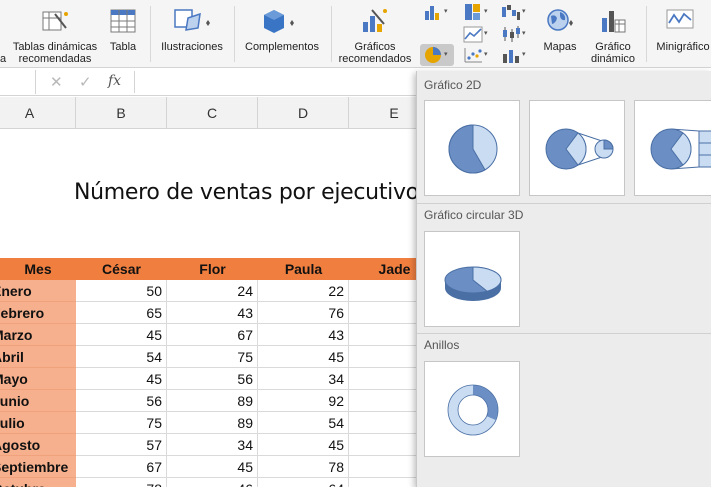 The width and height of the screenshot is (711, 487). Describe the element at coordinates (486, 54) in the screenshot. I see `scatter-chart-caret-icon: ▾` at that location.